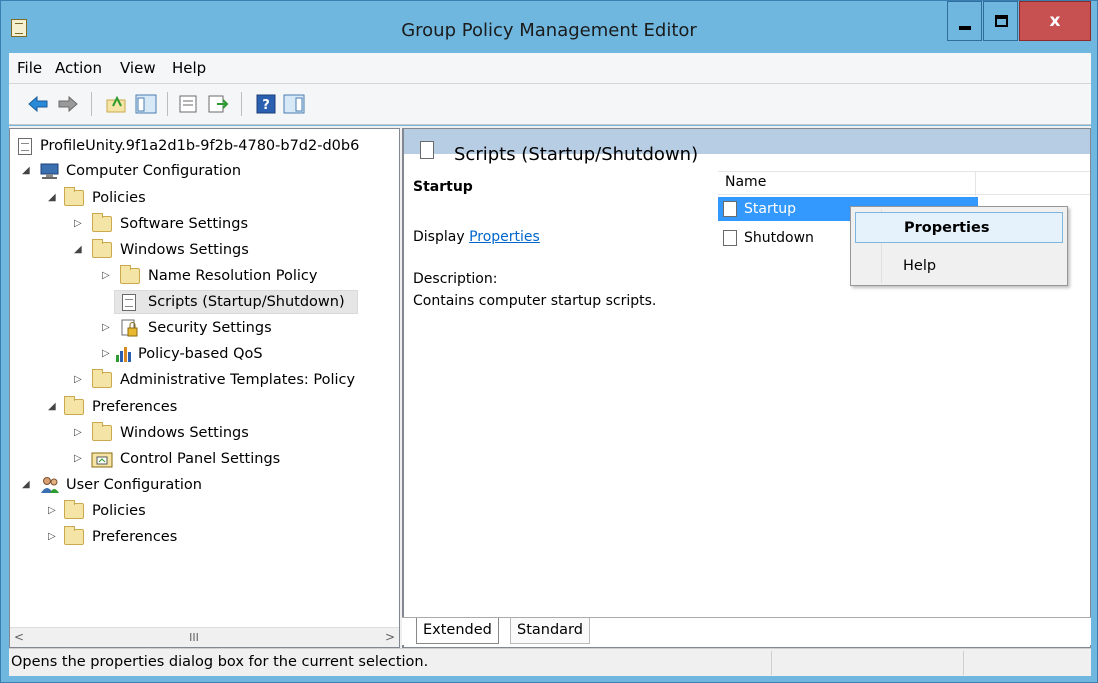 This screenshot has width=1098, height=683. What do you see at coordinates (184, 224) in the screenshot?
I see `tree-label: Software Settings` at bounding box center [184, 224].